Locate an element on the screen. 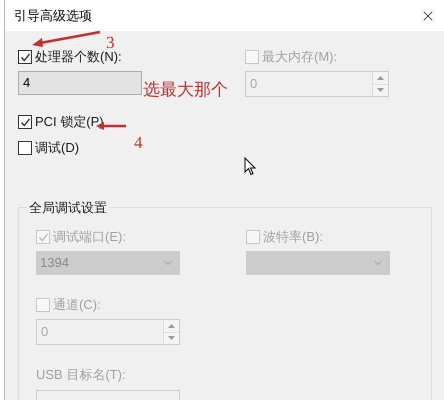 The image size is (444, 400). annotation-number: 4 is located at coordinates (138, 143).